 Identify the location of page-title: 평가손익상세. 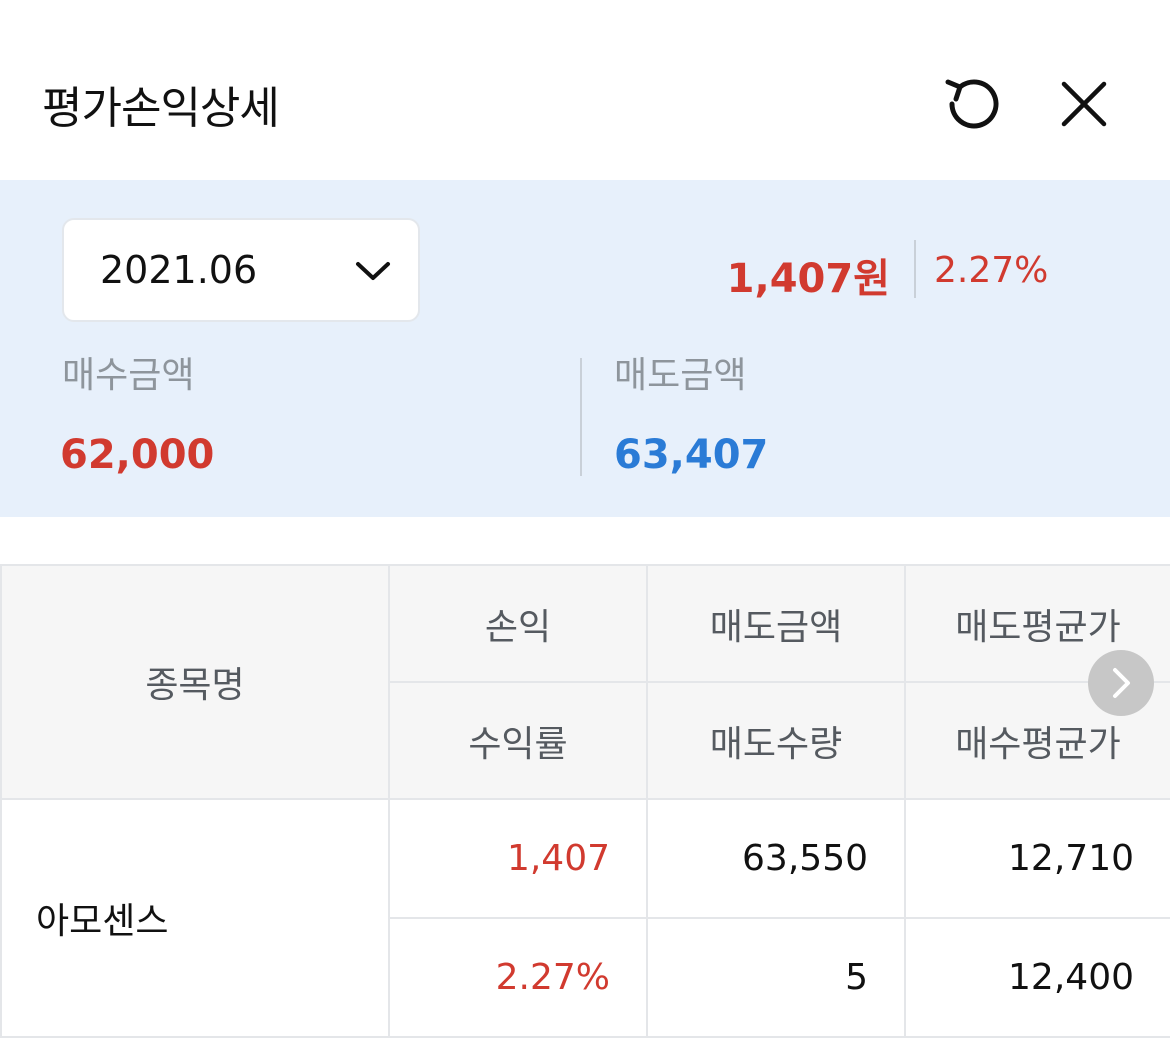
(161, 108).